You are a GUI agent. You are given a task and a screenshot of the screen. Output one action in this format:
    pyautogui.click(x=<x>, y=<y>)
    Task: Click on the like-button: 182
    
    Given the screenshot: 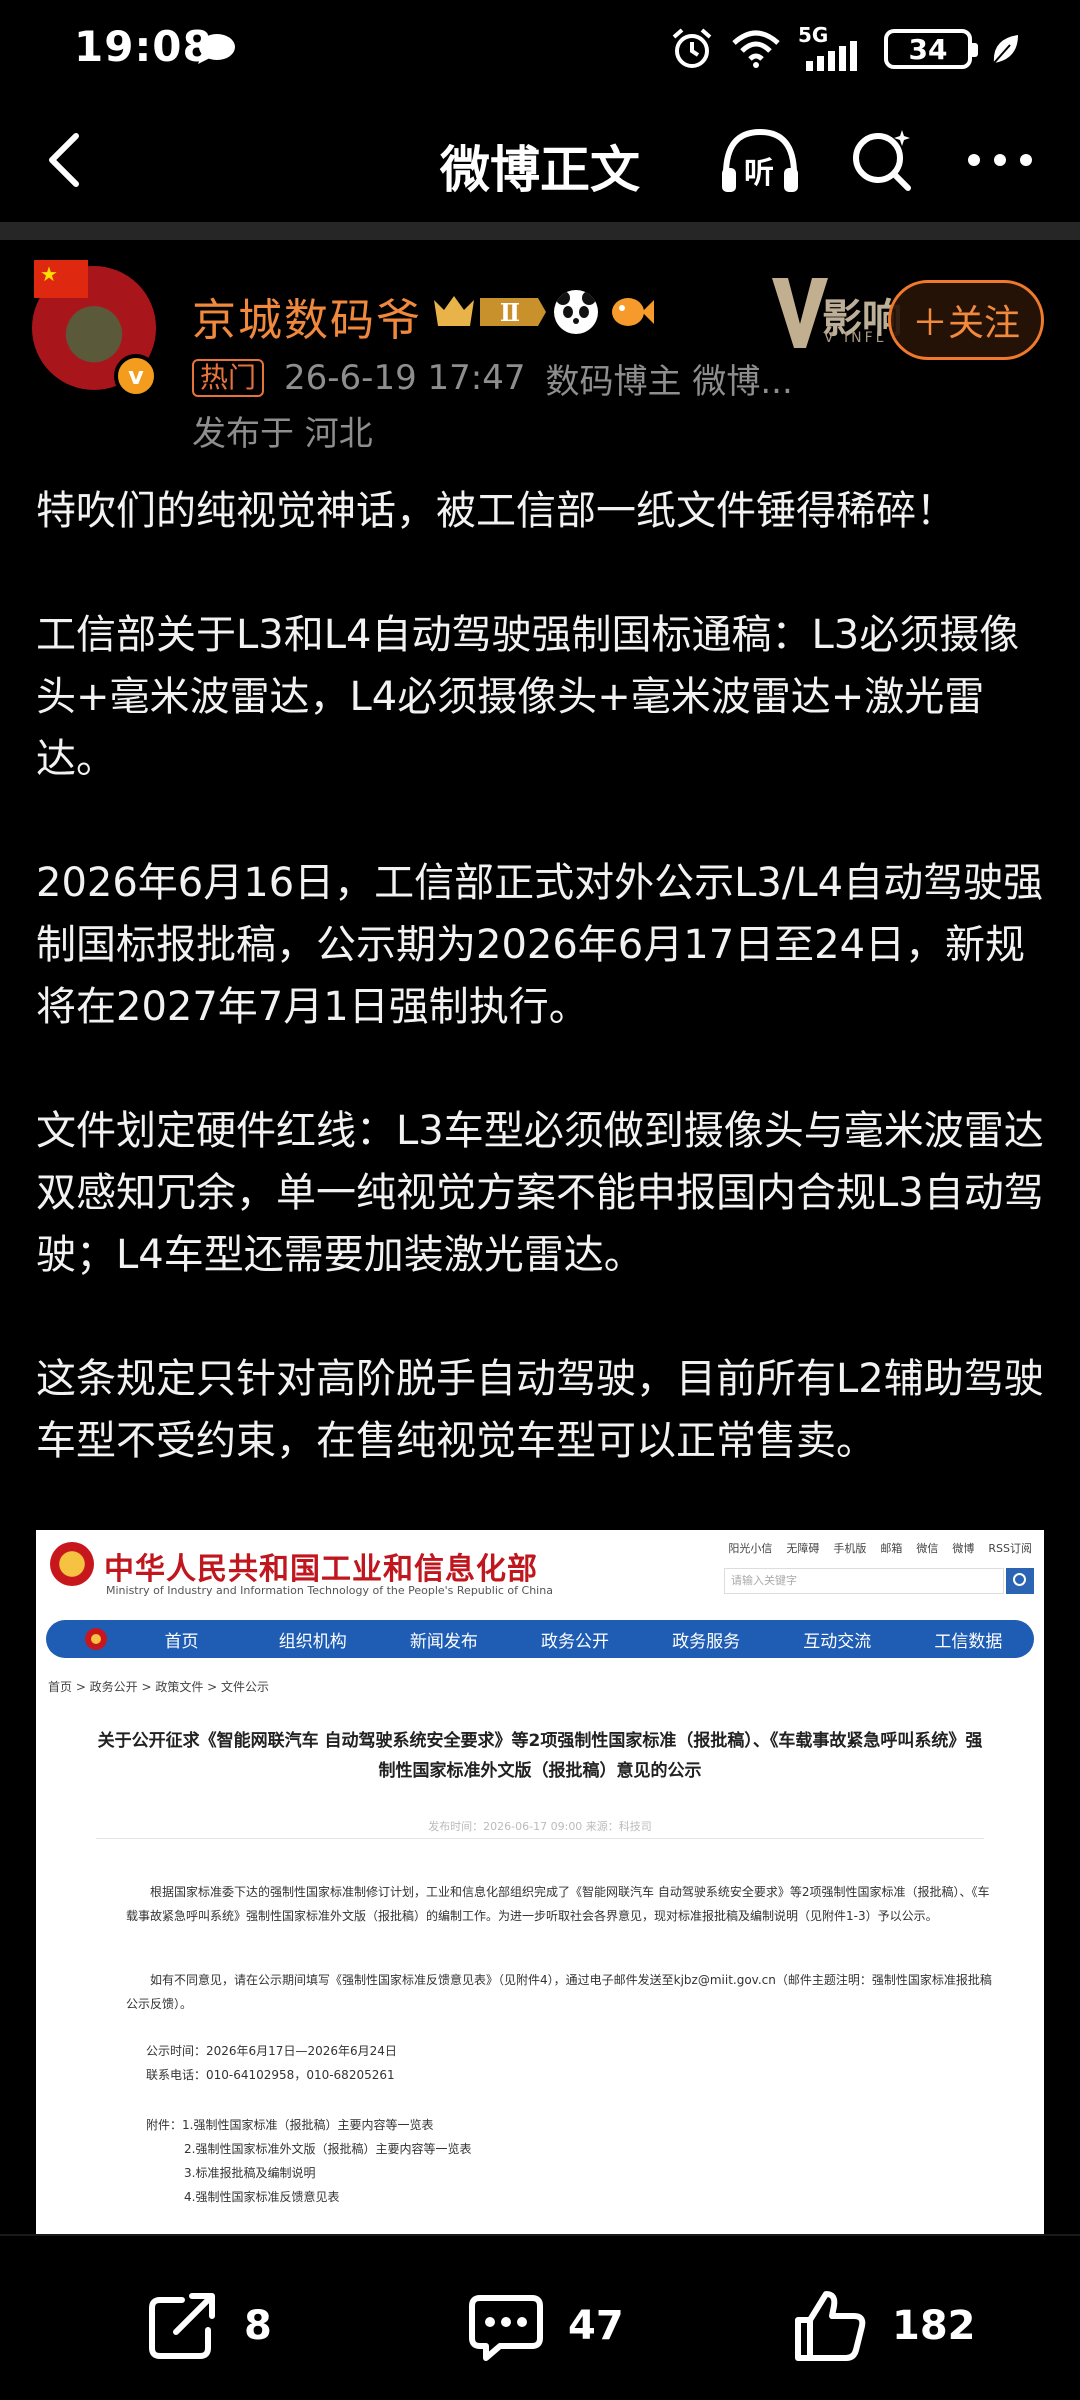 What is the action you would take?
    pyautogui.click(x=883, y=2326)
    